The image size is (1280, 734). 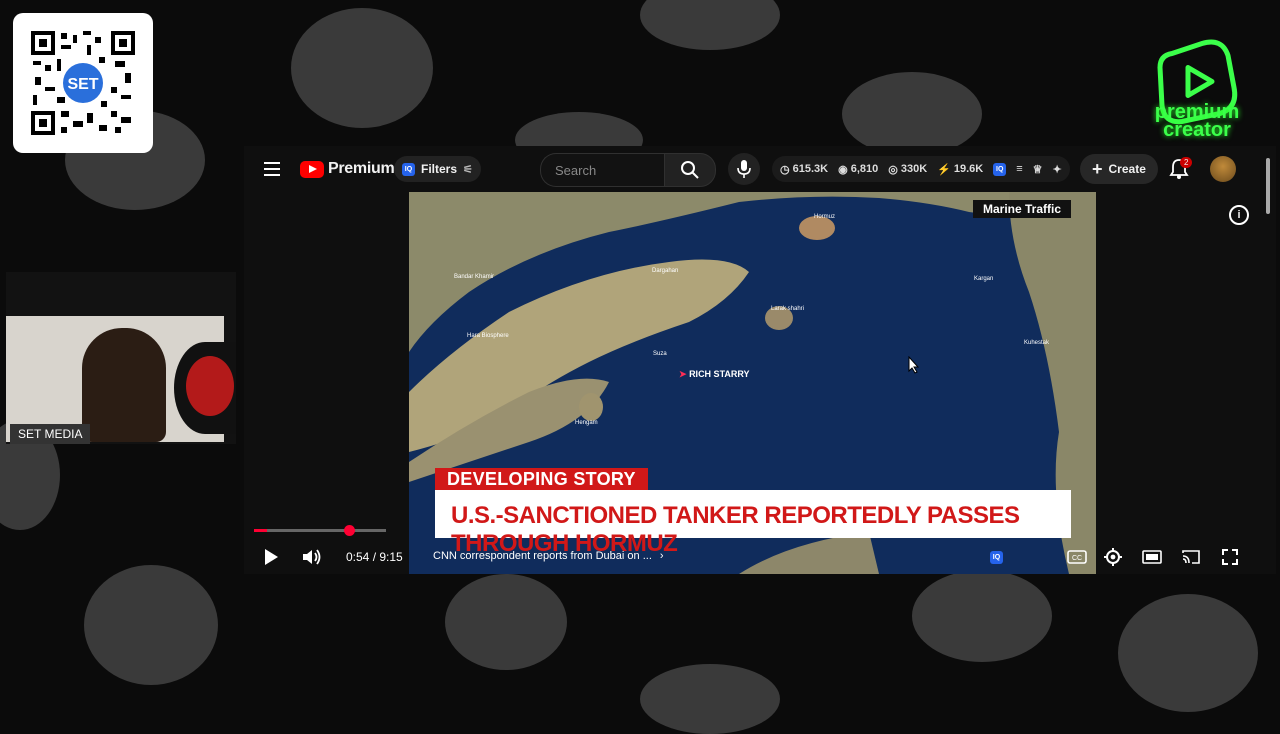 What do you see at coordinates (320, 530) in the screenshot?
I see `progress-bar` at bounding box center [320, 530].